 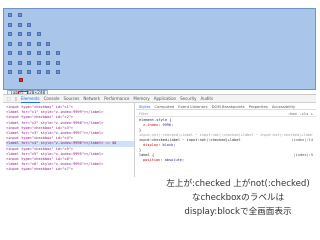 What do you see at coordinates (151, 125) in the screenshot?
I see `property-name: z-index` at bounding box center [151, 125].